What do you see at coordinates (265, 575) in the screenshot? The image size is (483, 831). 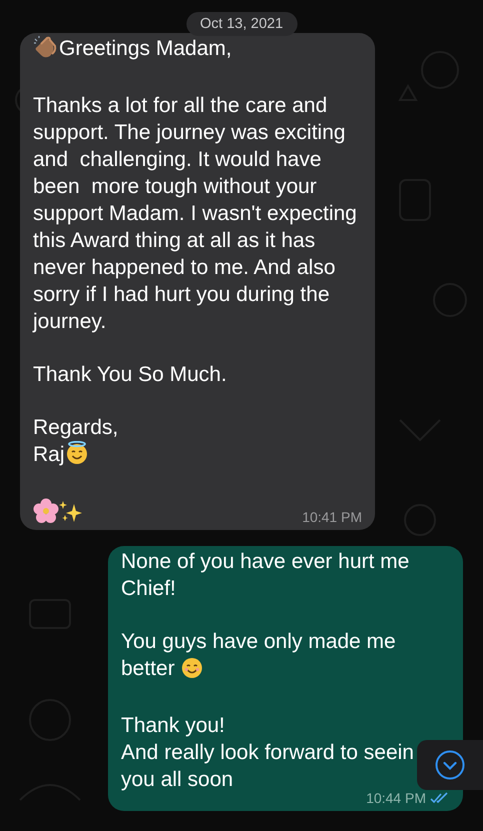 I see `message-text: None of you have ever hurt me Chief!` at bounding box center [265, 575].